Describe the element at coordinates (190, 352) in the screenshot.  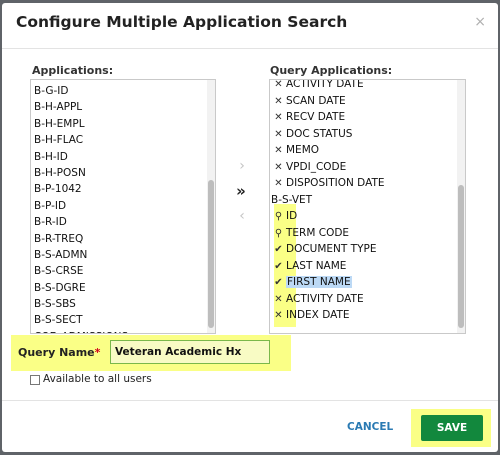
I see `query-name-input` at that location.